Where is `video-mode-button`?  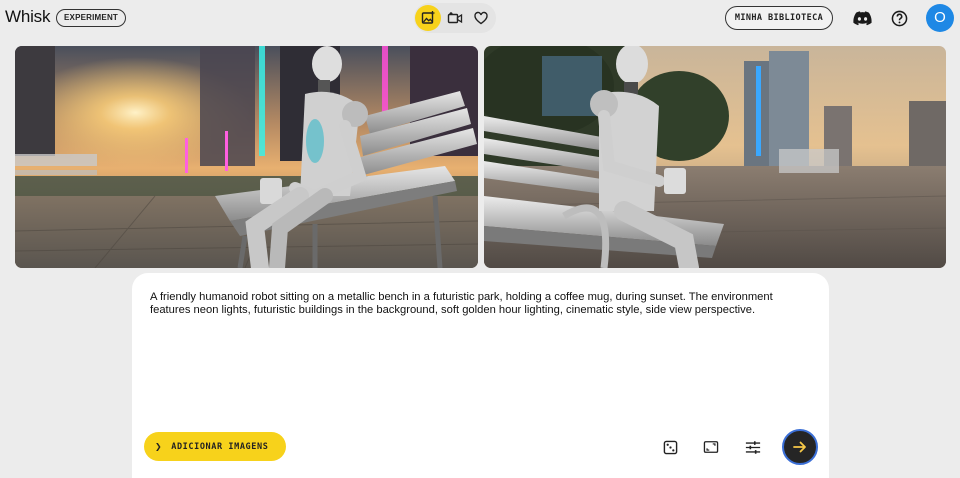 video-mode-button is located at coordinates (455, 18).